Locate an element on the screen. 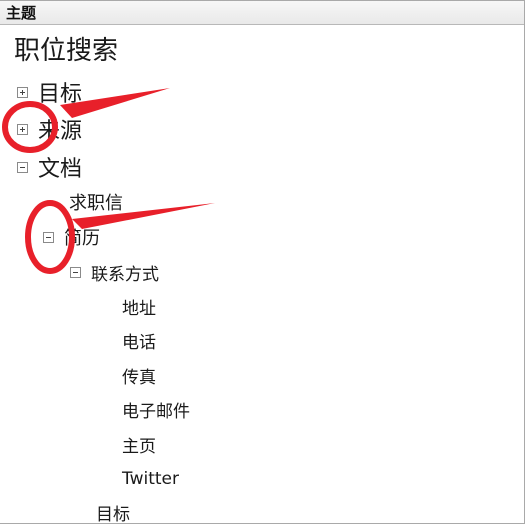  tree-node-homepage: 主页 is located at coordinates (139, 444).